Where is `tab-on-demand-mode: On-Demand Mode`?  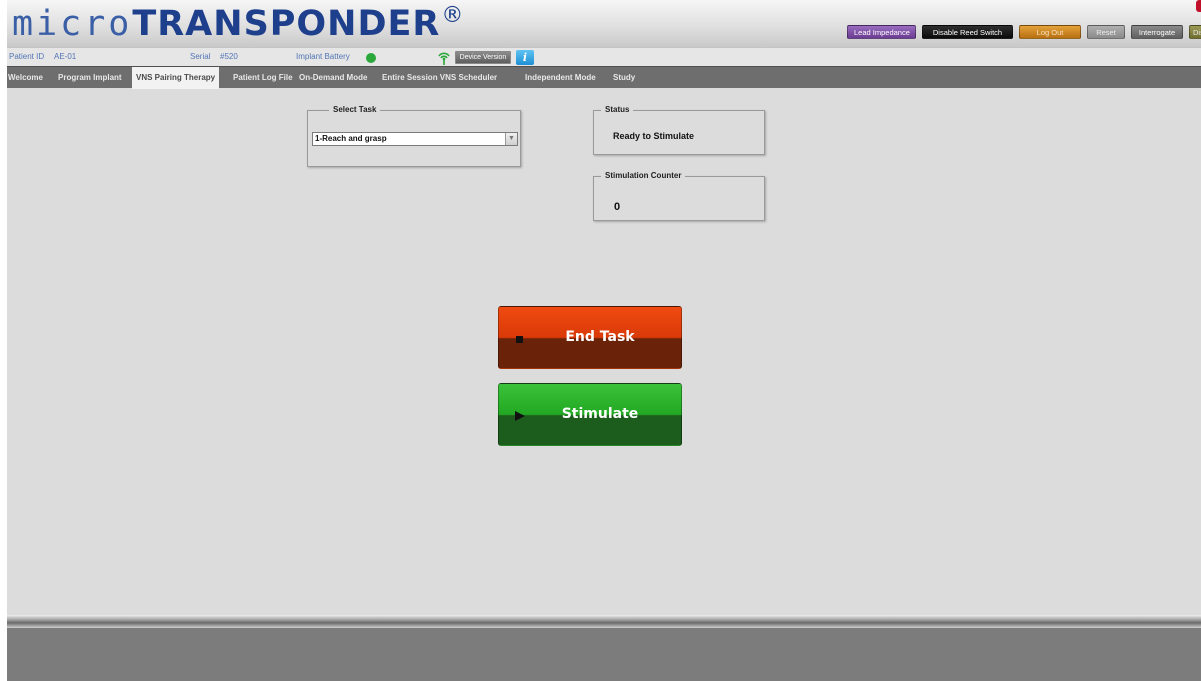
tab-on-demand-mode: On-Demand Mode is located at coordinates (333, 77).